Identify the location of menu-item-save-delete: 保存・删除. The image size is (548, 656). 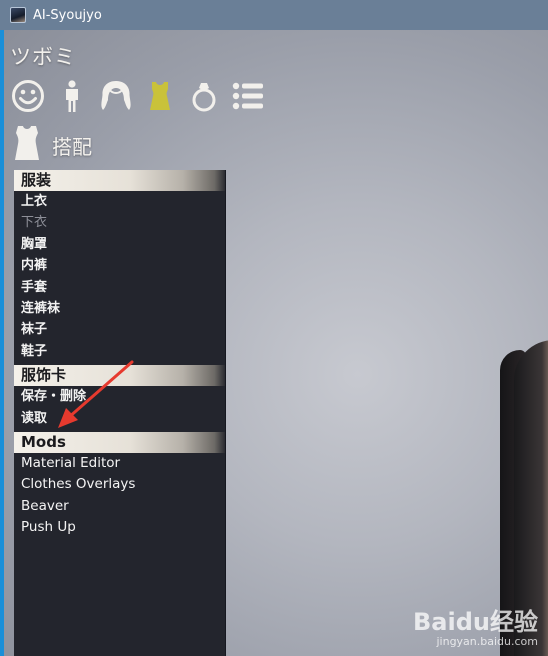
(119, 396).